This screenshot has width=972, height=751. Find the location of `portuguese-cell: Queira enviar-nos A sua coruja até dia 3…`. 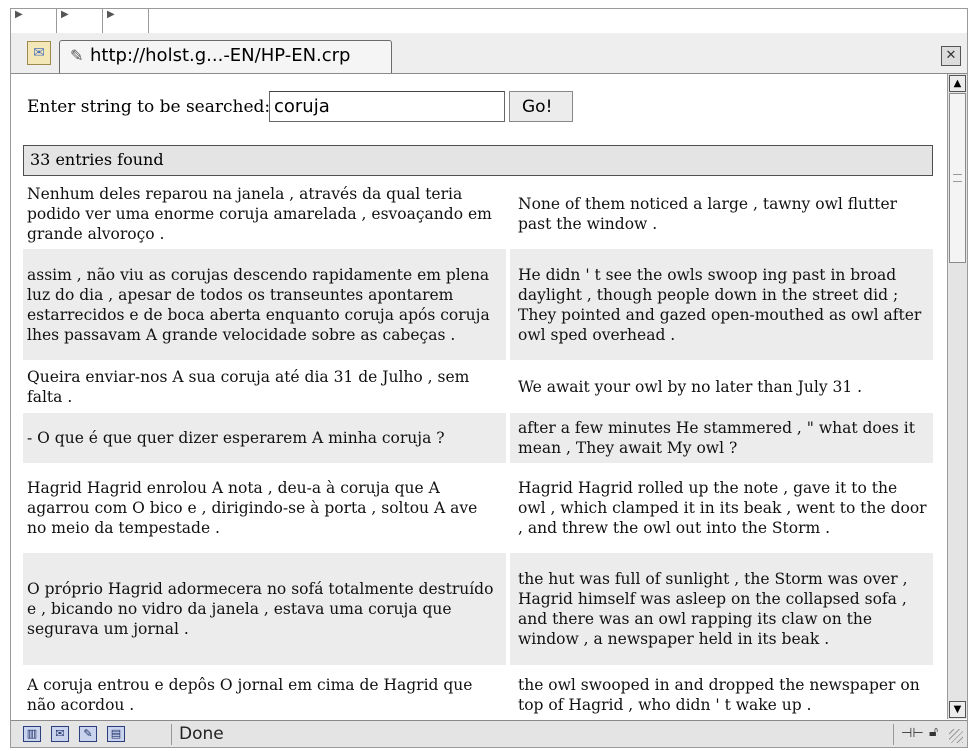

portuguese-cell: Queira enviar-nos A sua coruja até dia 3… is located at coordinates (248, 386).